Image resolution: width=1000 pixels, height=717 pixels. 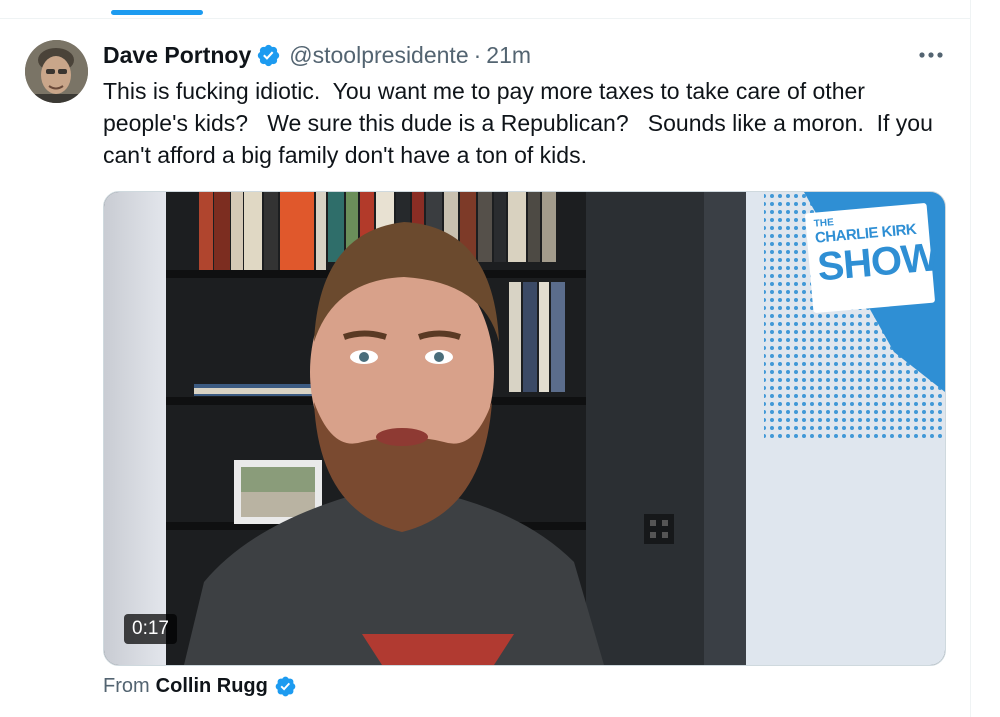 I want to click on logo-line-3: SHOW, so click(x=877, y=262).